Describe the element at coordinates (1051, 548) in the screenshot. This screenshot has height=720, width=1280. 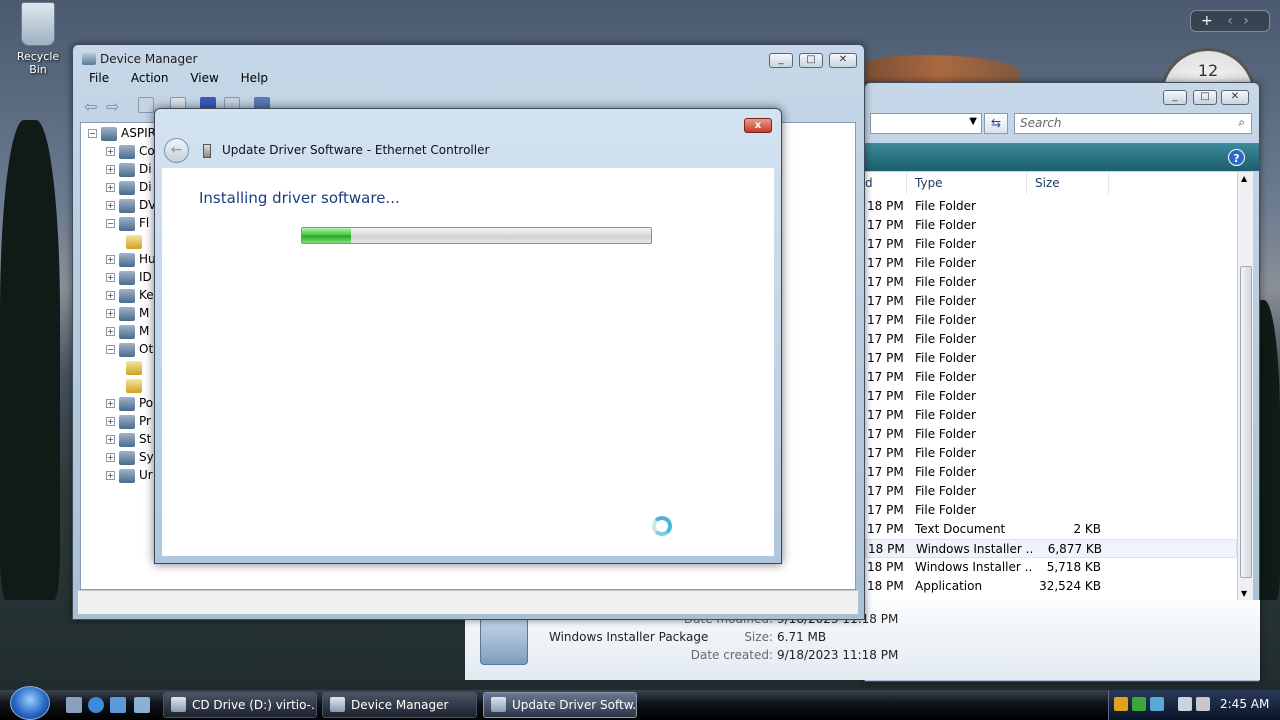
I see `file-list-row: 18 PM Windows Installer ... 6,877 KB` at that location.